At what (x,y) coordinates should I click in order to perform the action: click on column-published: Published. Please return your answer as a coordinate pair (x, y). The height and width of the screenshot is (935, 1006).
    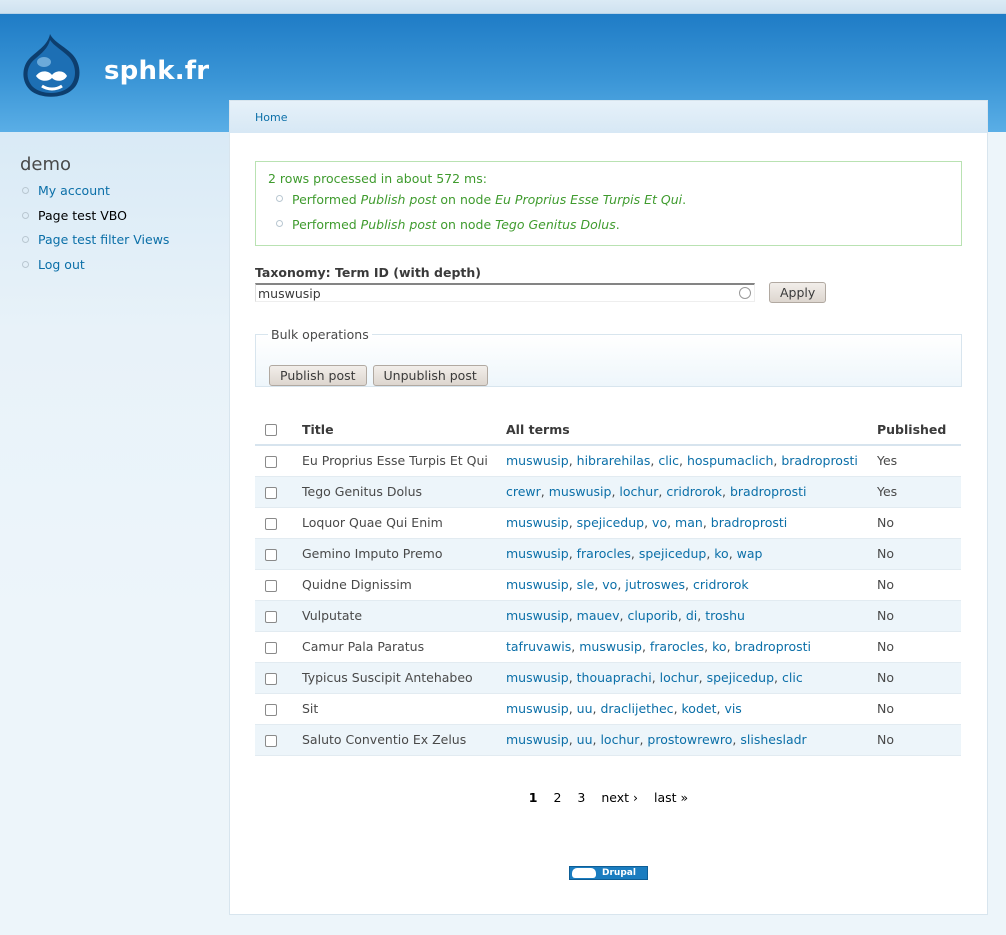
    Looking at the image, I should click on (919, 430).